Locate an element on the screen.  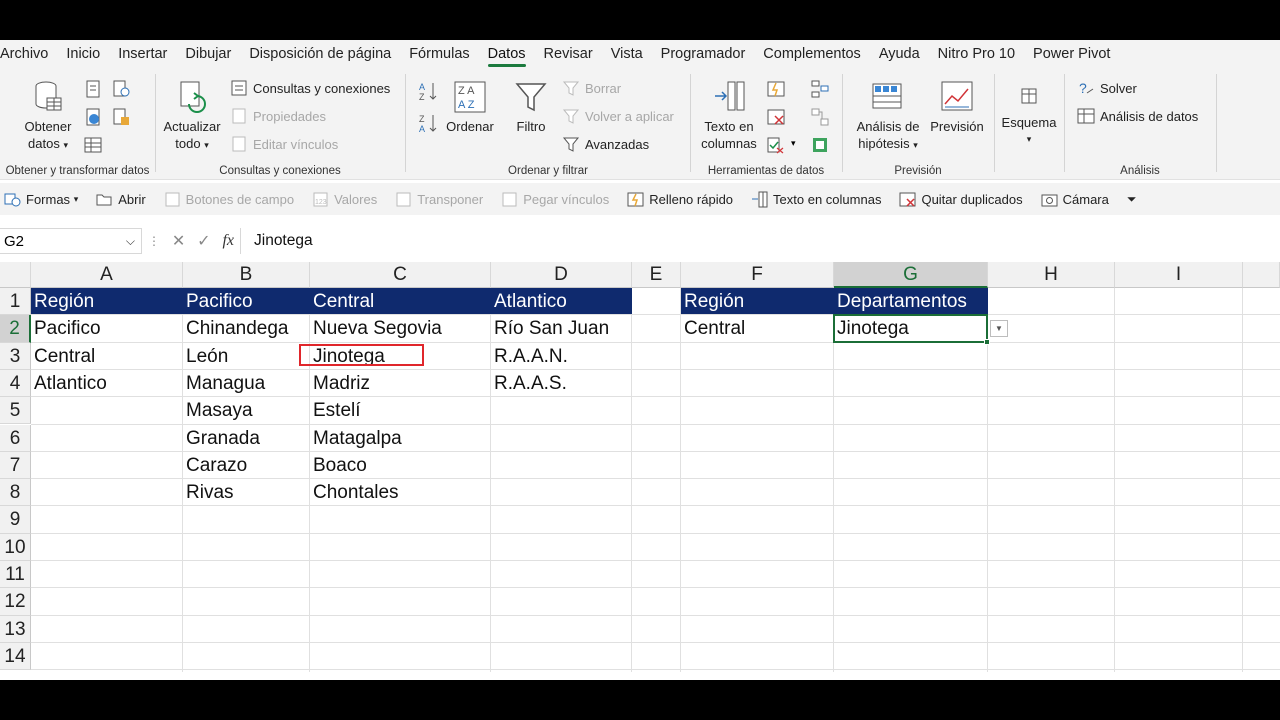
tab-nitro: Nitro Pro 10 is located at coordinates (976, 54).